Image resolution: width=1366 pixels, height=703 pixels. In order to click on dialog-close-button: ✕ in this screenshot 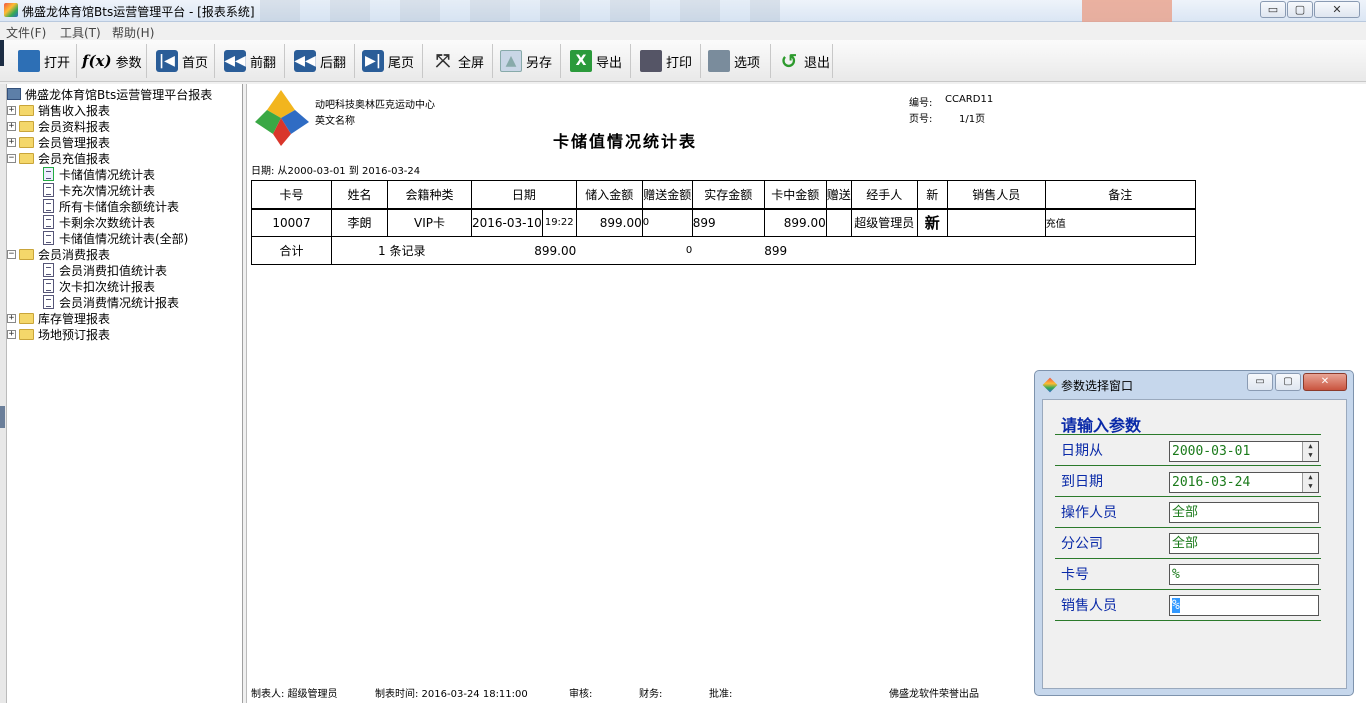, I will do `click(1325, 382)`.